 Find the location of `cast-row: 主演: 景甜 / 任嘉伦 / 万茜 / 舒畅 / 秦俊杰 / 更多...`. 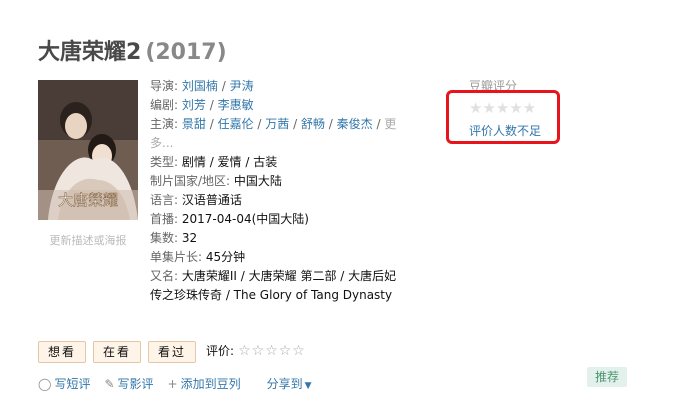

cast-row: 主演: 景甜 / 任嘉伦 / 万茜 / 舒畅 / 秦俊杰 / 更多... is located at coordinates (273, 133).